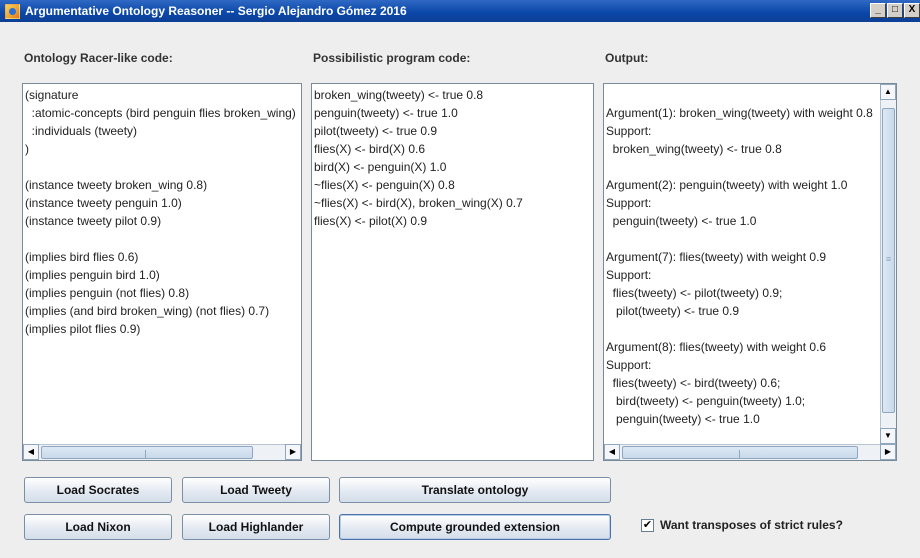  Describe the element at coordinates (256, 490) in the screenshot. I see `load-tweety-button: Load Tweety` at that location.